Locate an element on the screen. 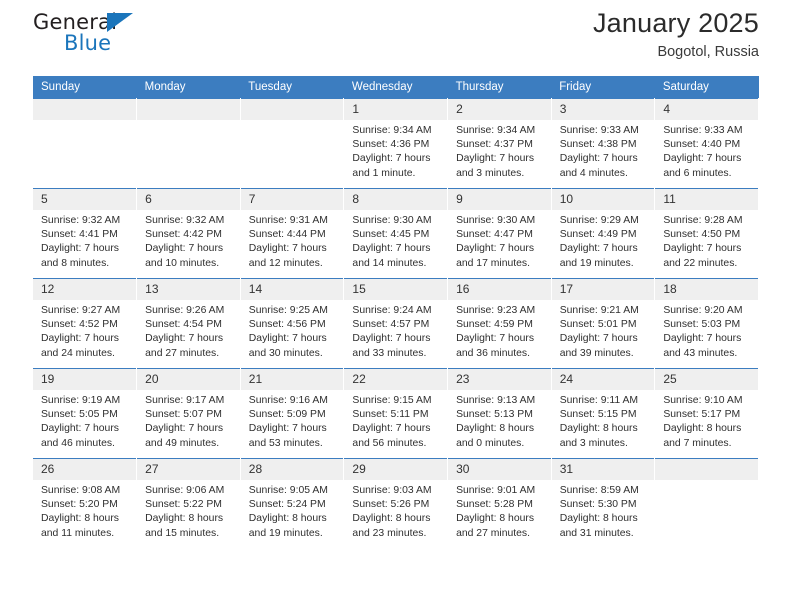 The image size is (792, 612). sunset-text: Sunset: 5:15 PM is located at coordinates (598, 415).